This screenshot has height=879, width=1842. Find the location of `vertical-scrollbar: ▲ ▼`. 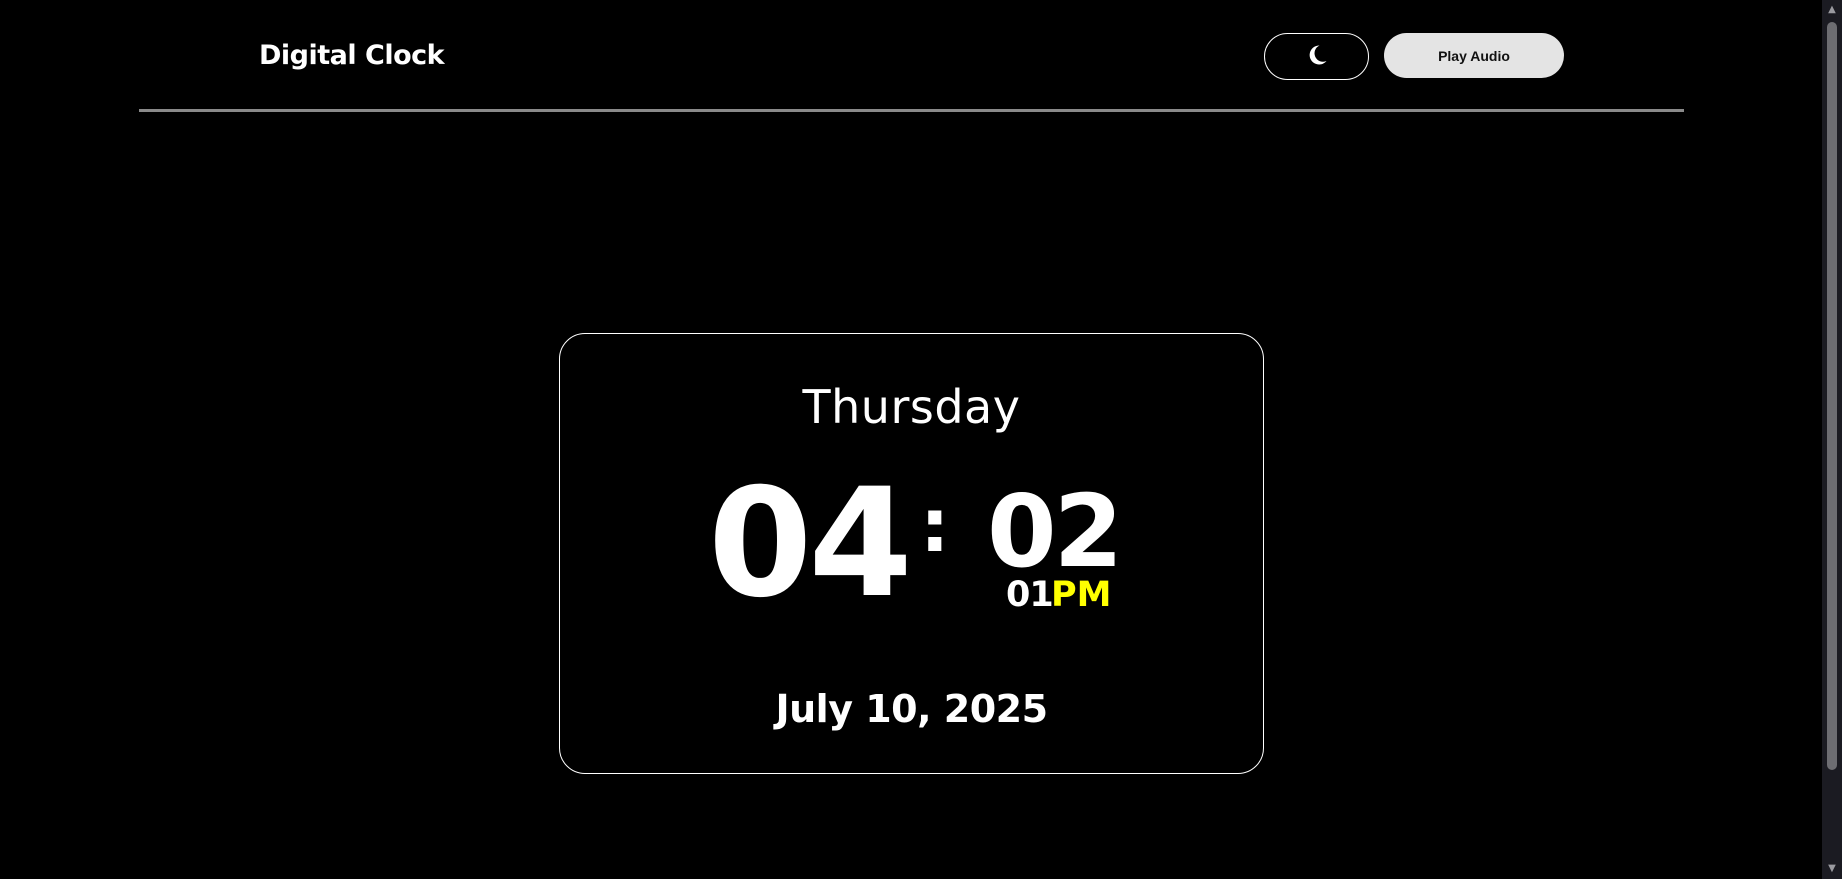

vertical-scrollbar: ▲ ▼ is located at coordinates (1832, 439).